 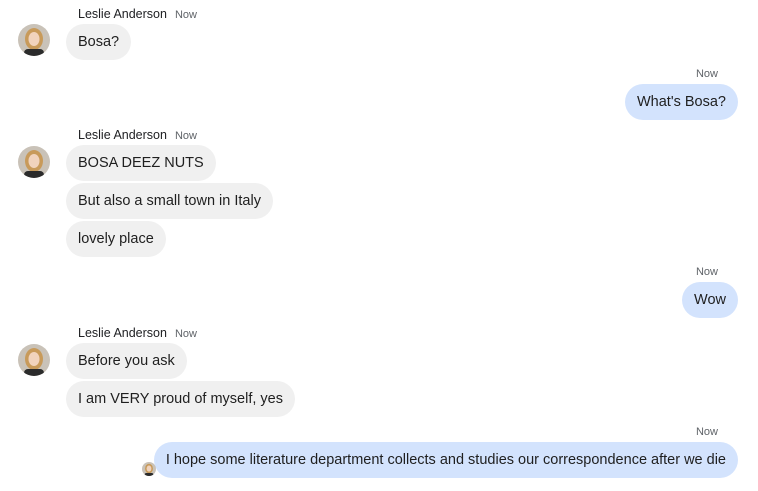 I want to click on incoming-message: BOSA DEEZ NUTS, so click(x=141, y=163).